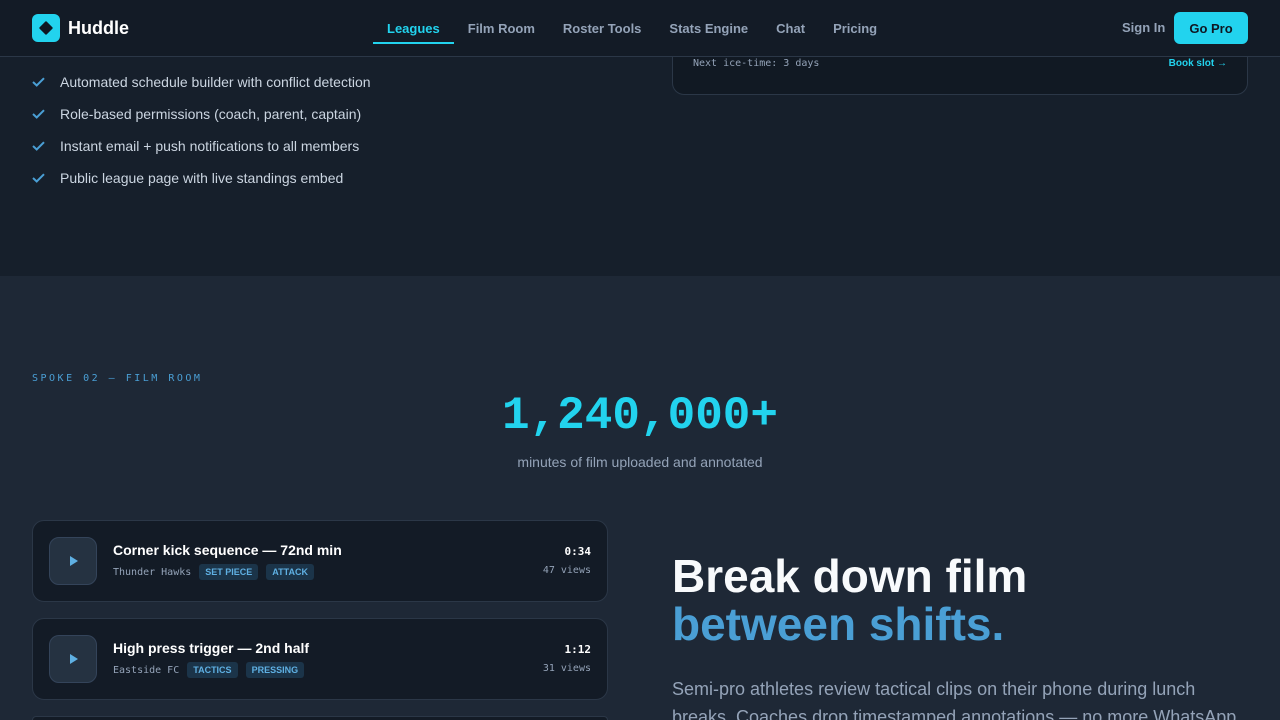  I want to click on section-eyebrow: SPOKE 02 — FILM ROOM, so click(117, 378).